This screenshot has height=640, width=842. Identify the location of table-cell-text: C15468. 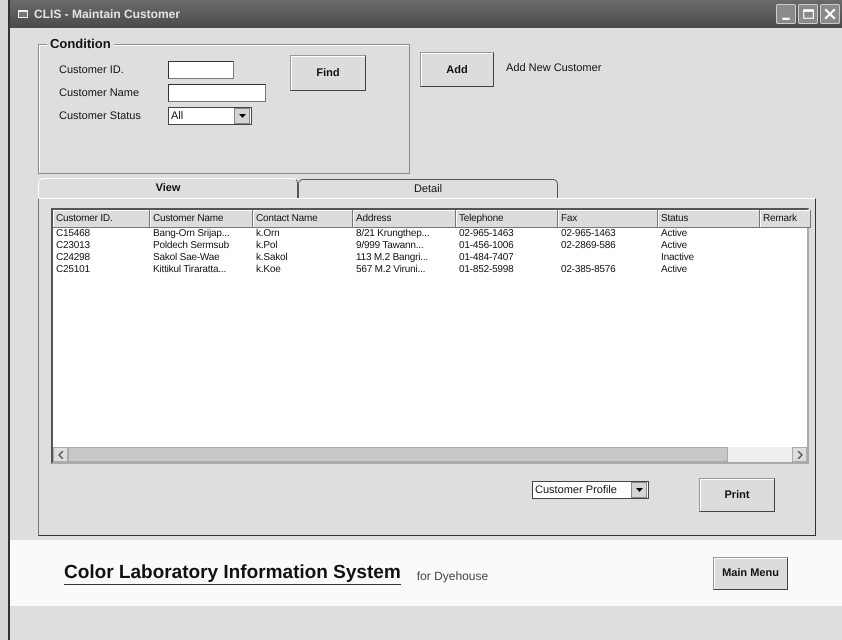
(73, 234).